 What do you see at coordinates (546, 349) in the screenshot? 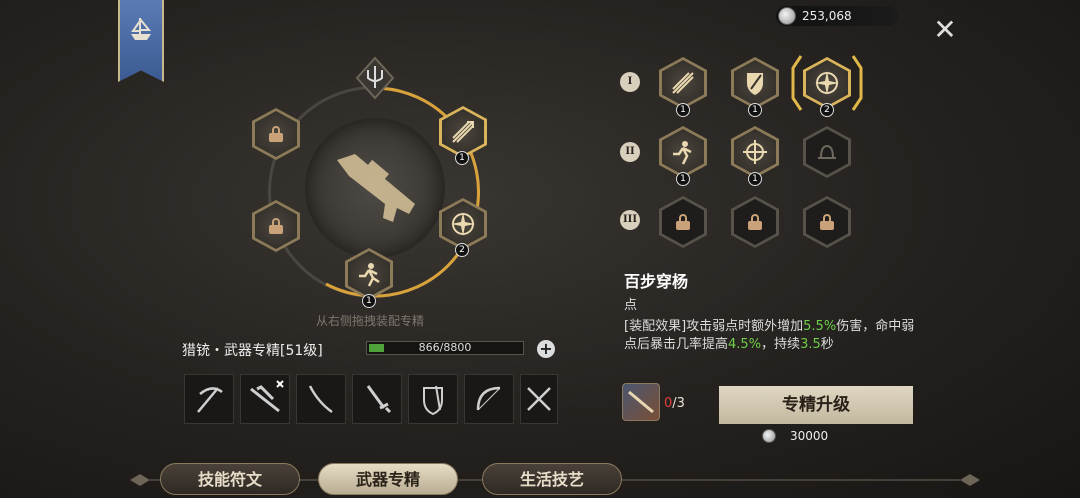
I see `add-xp-button: +` at bounding box center [546, 349].